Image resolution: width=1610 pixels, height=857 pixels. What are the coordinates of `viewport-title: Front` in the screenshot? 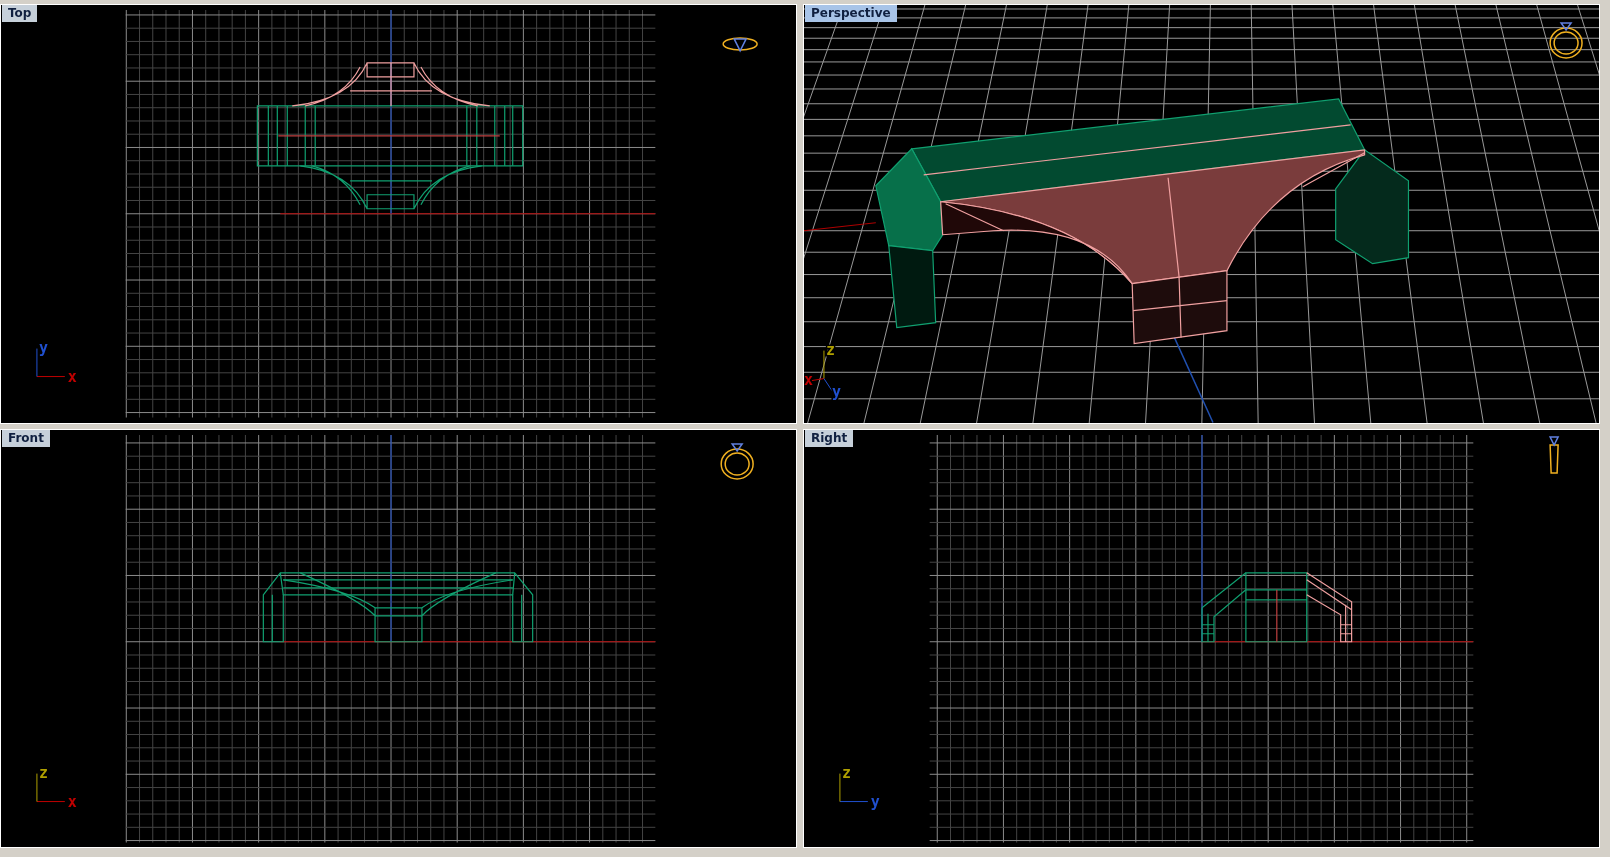 It's located at (26, 438).